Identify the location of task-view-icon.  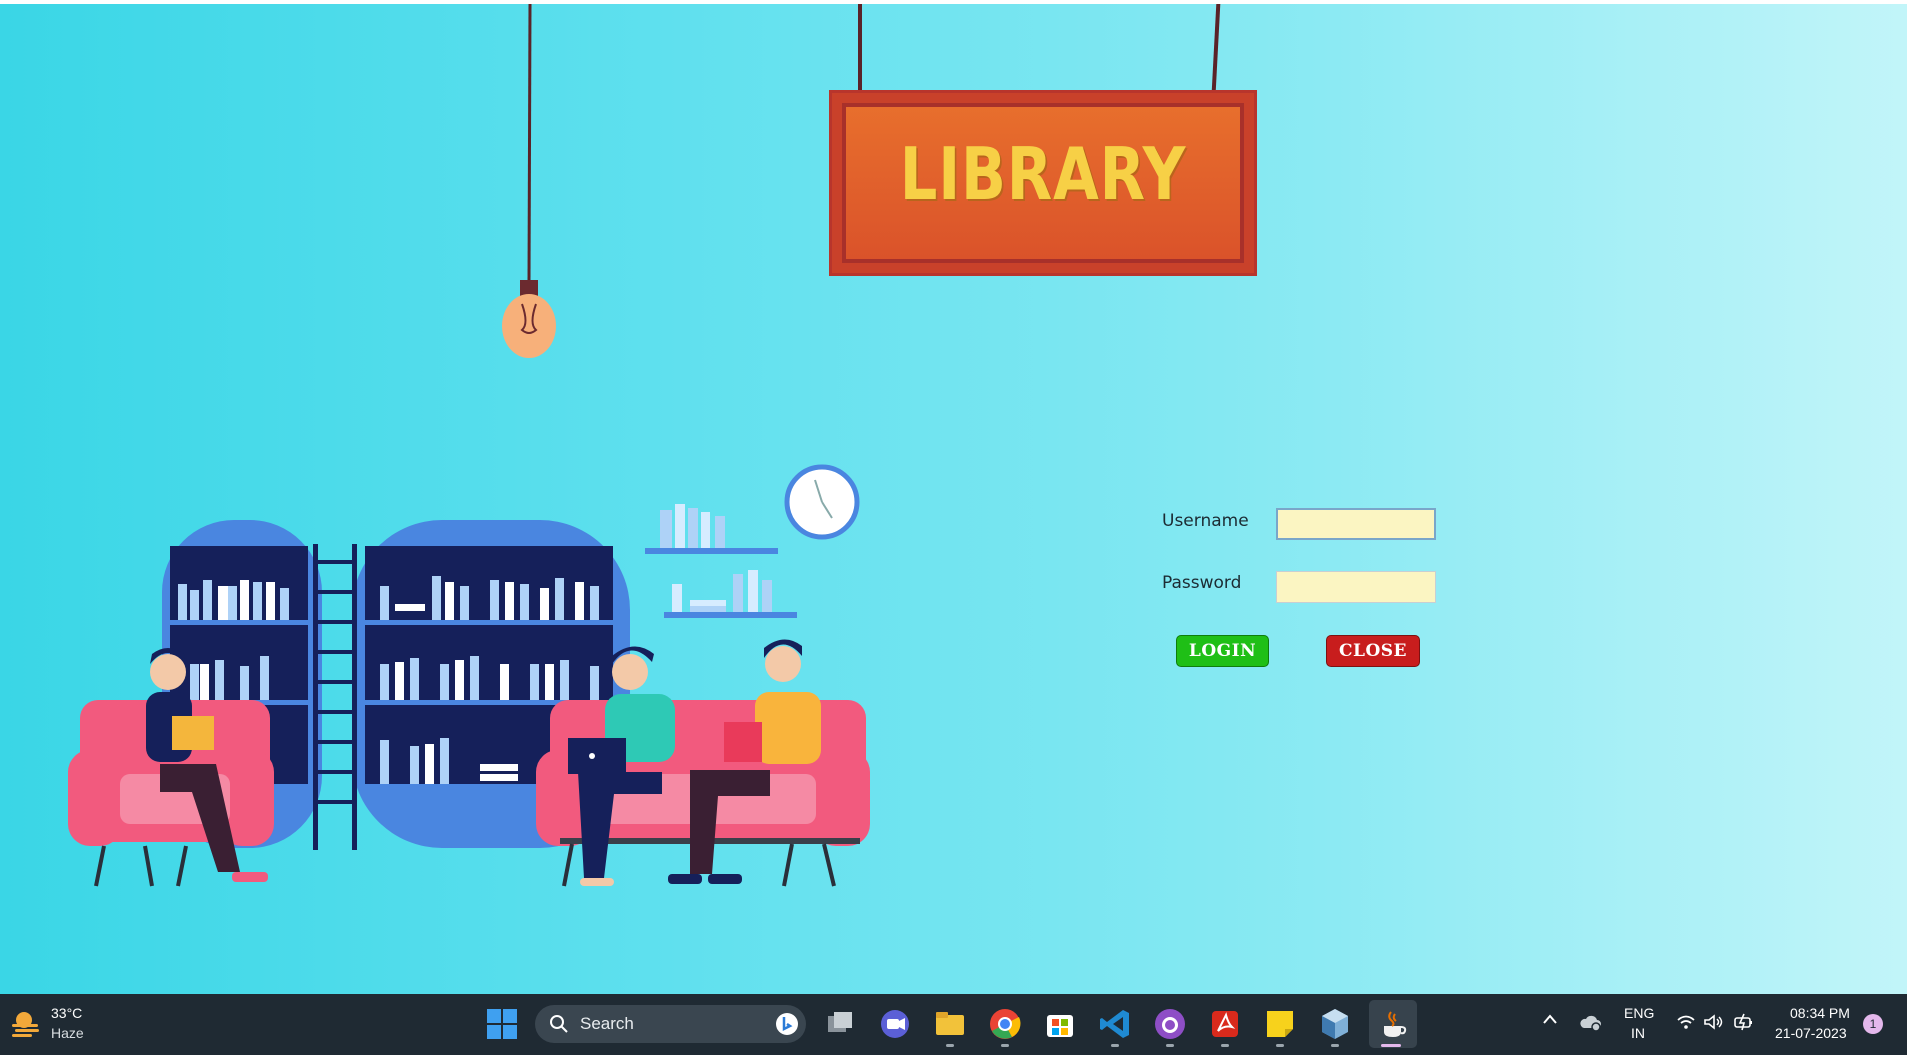
(840, 1024).